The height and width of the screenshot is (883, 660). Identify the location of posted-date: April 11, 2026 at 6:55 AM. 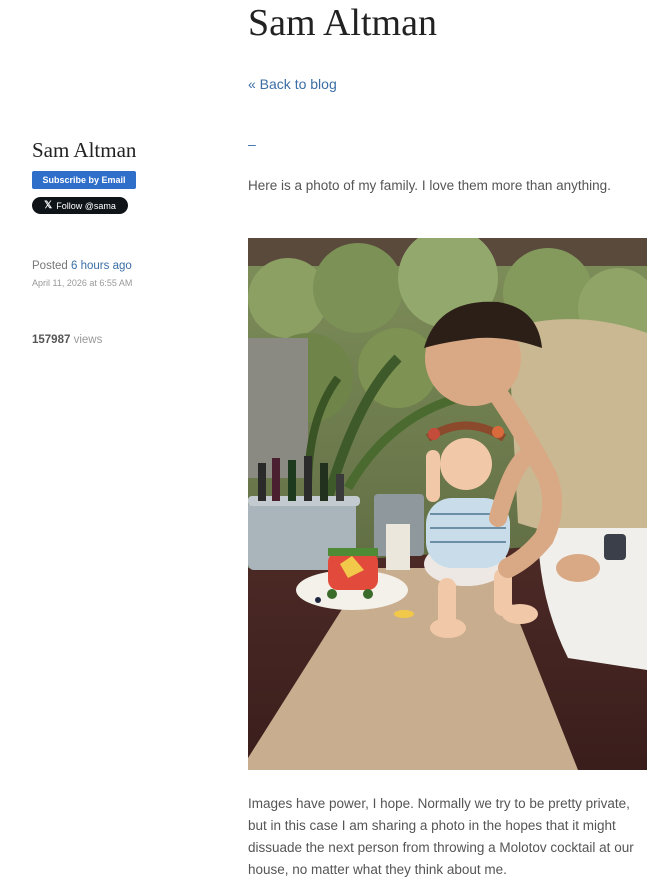
(82, 283).